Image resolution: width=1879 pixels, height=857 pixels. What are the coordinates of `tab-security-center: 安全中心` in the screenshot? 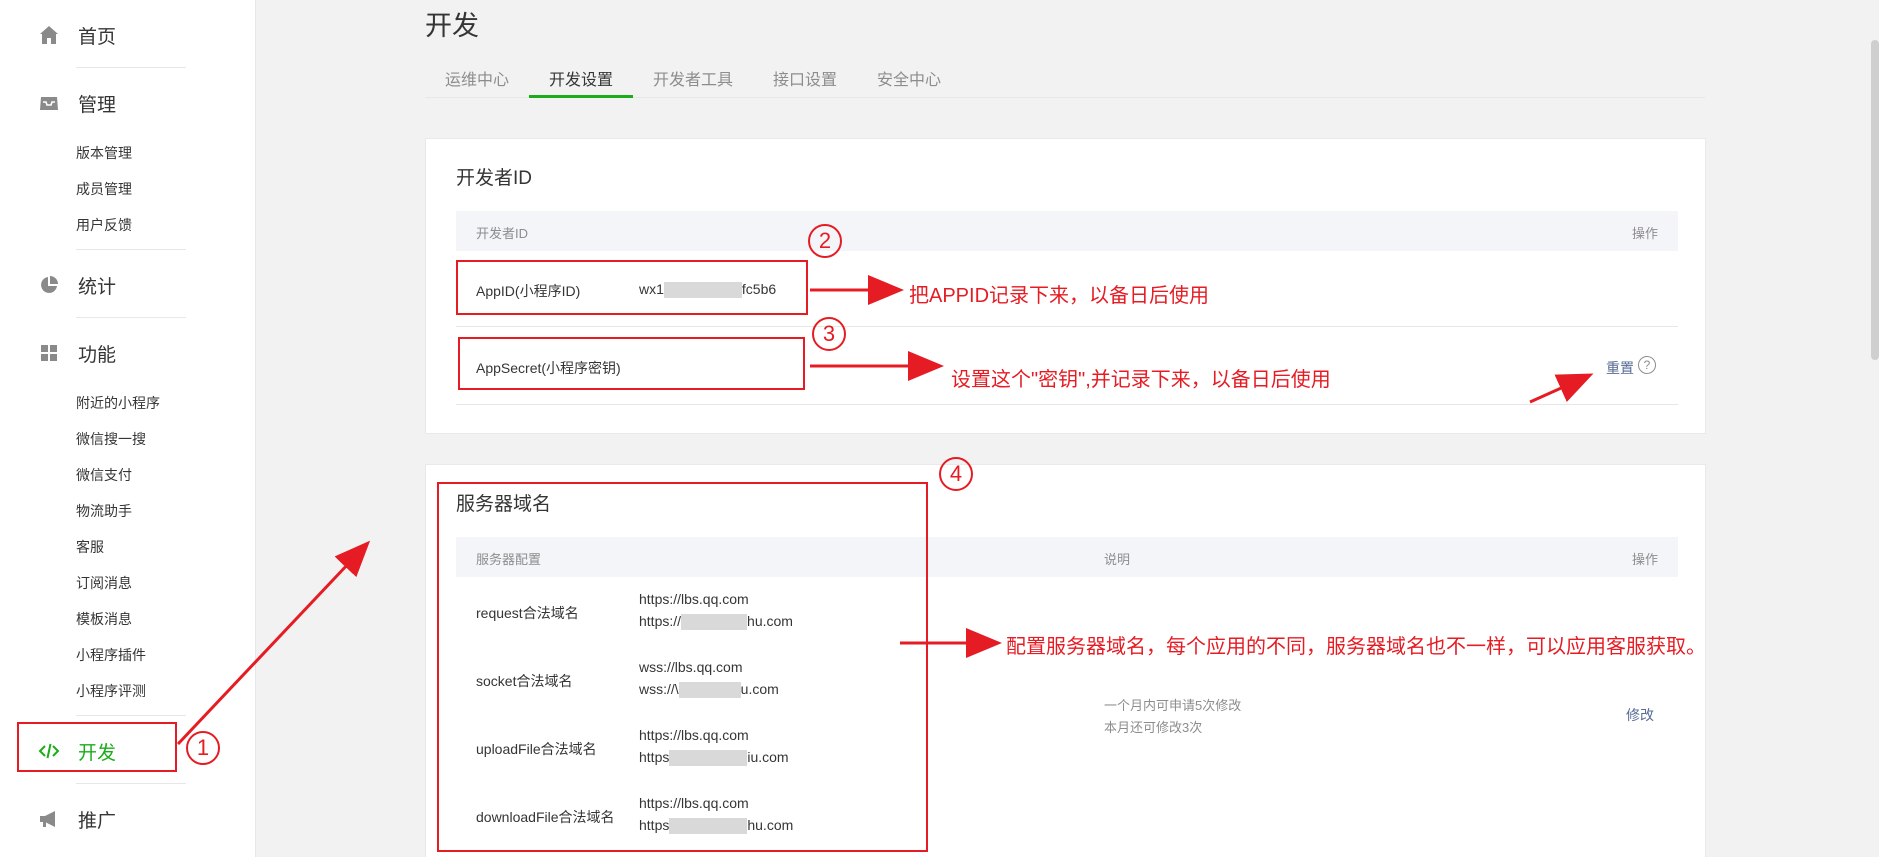 It's located at (909, 82).